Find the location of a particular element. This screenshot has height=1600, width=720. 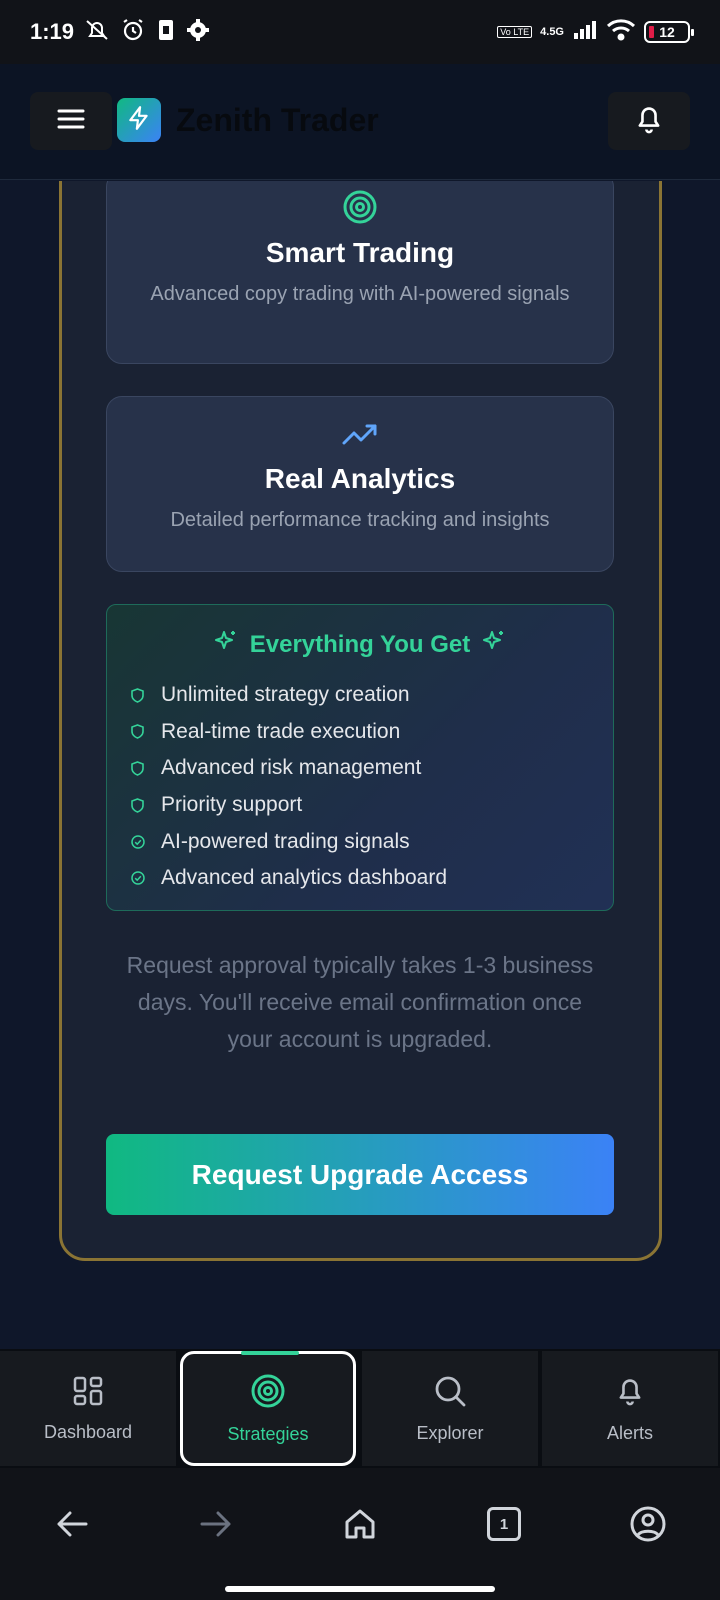

nav-dashboard: Dashboard is located at coordinates (88, 1408).